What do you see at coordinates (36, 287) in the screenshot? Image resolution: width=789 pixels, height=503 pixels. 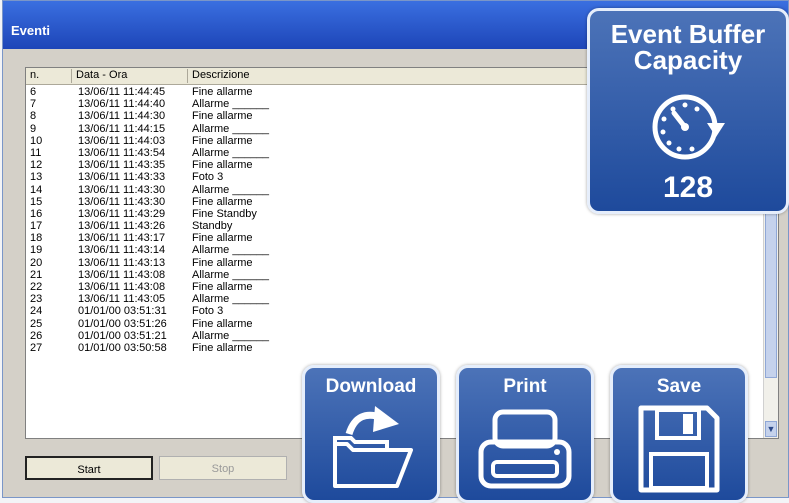 I see `row-number: 22` at bounding box center [36, 287].